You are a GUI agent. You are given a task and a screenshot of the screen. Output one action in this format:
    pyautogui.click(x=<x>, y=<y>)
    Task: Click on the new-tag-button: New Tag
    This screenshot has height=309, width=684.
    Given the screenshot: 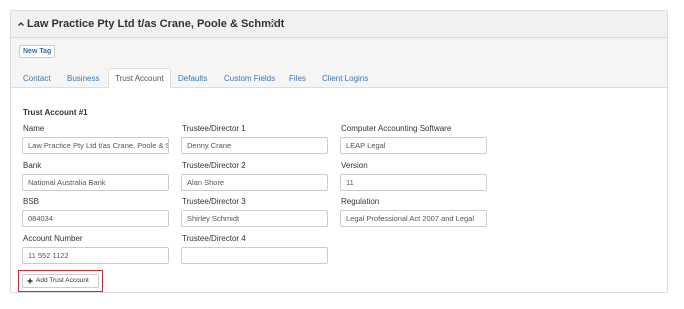 What is the action you would take?
    pyautogui.click(x=37, y=51)
    